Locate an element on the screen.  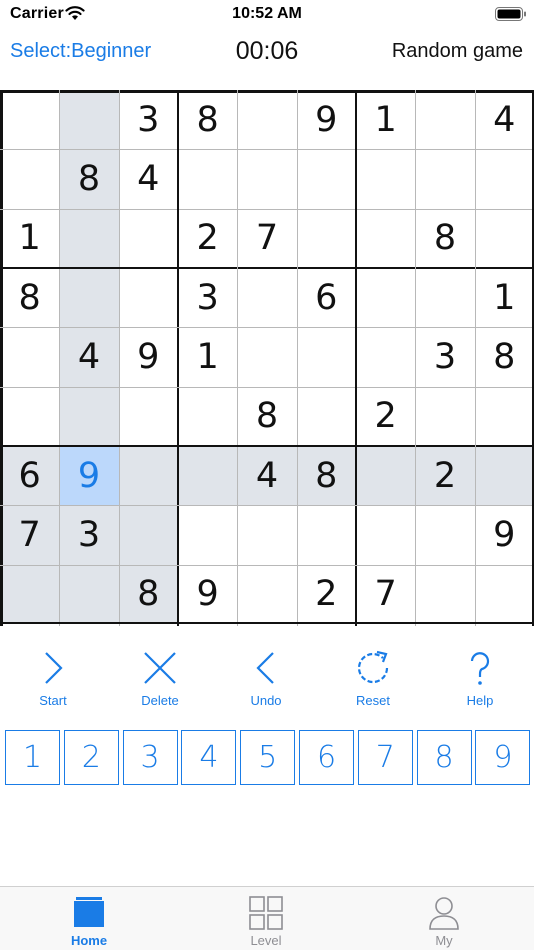
help-button: Help is located at coordinates (480, 680).